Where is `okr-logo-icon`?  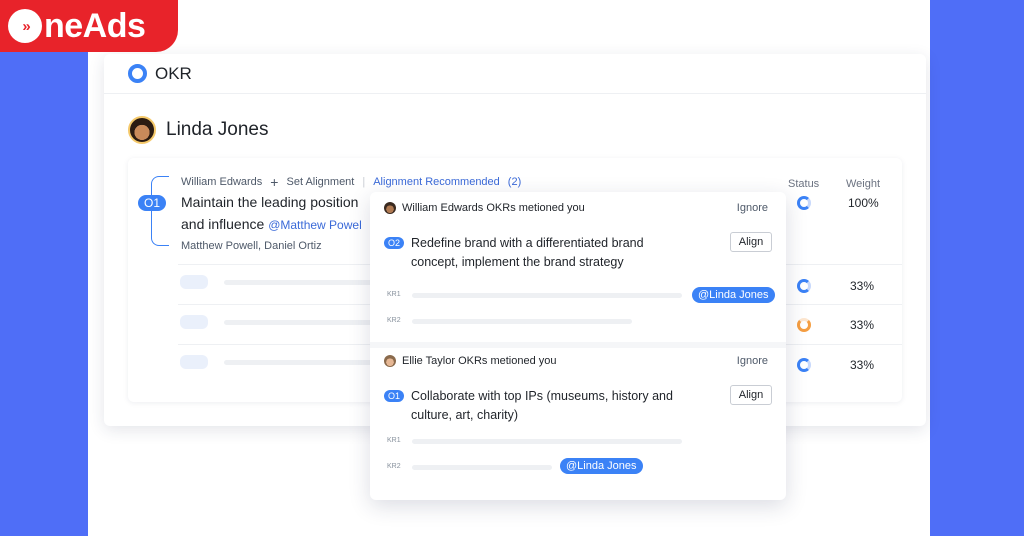 okr-logo-icon is located at coordinates (137, 73).